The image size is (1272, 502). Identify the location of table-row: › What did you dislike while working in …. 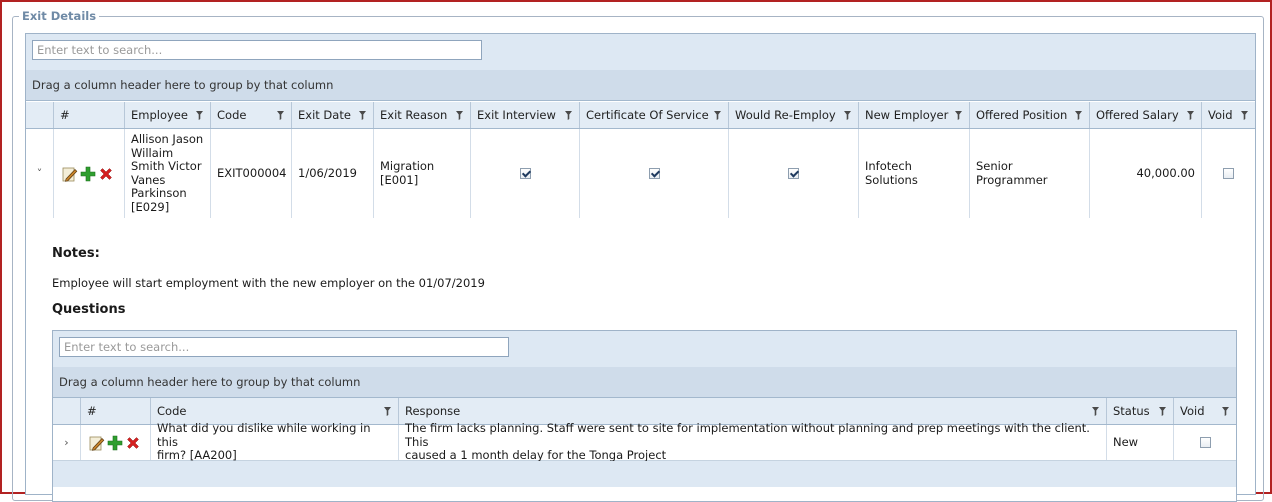
(644, 441).